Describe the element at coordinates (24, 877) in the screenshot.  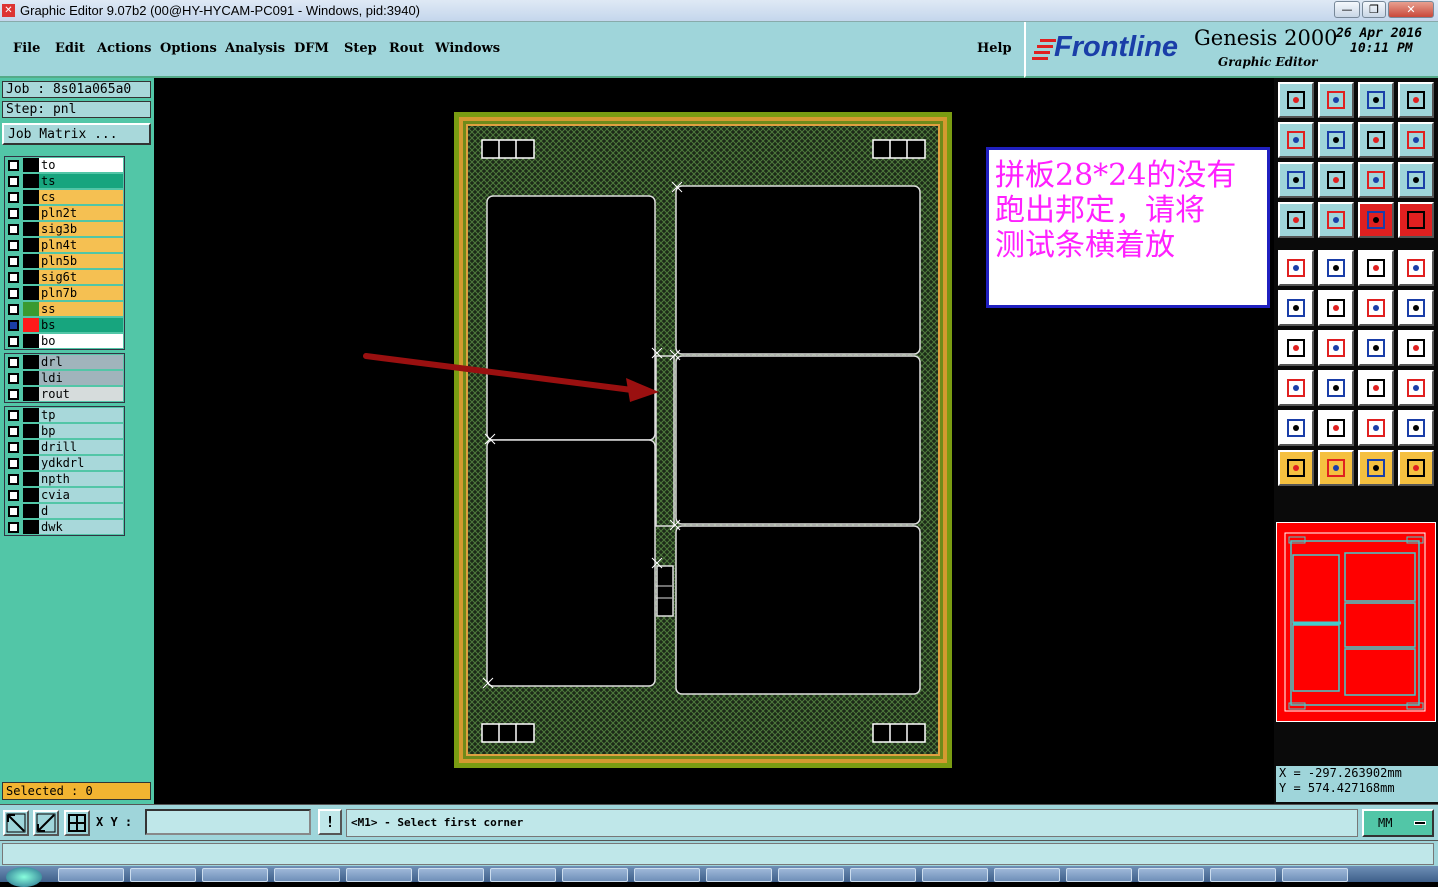
I see `start-button-icon` at that location.